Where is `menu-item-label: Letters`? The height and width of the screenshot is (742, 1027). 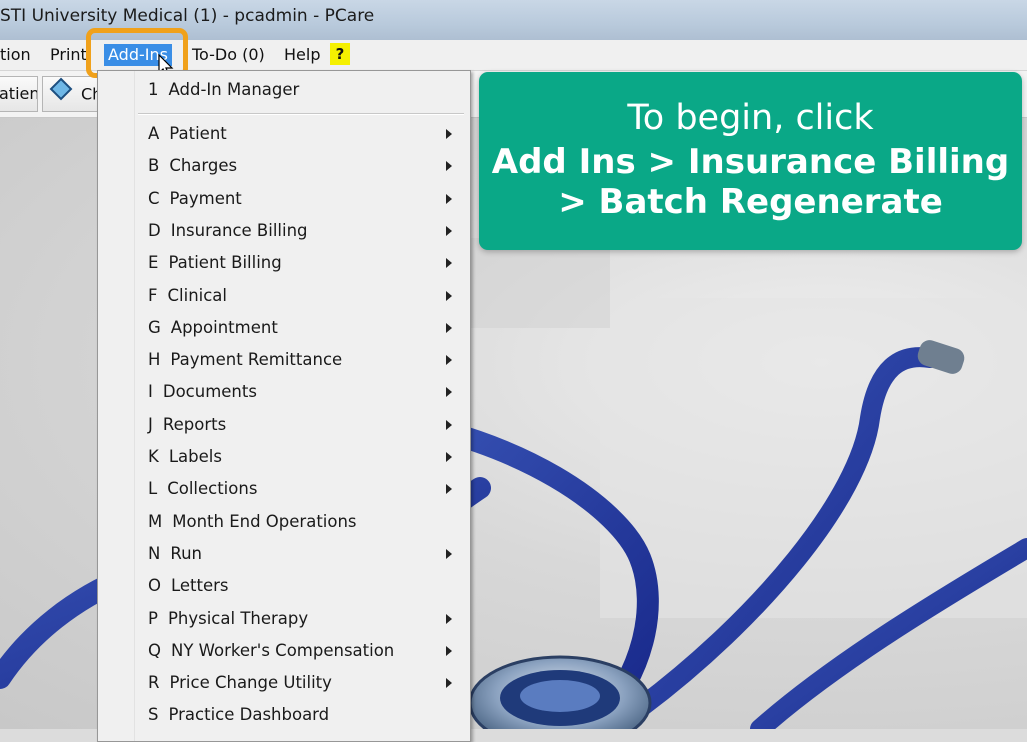 menu-item-label: Letters is located at coordinates (200, 586).